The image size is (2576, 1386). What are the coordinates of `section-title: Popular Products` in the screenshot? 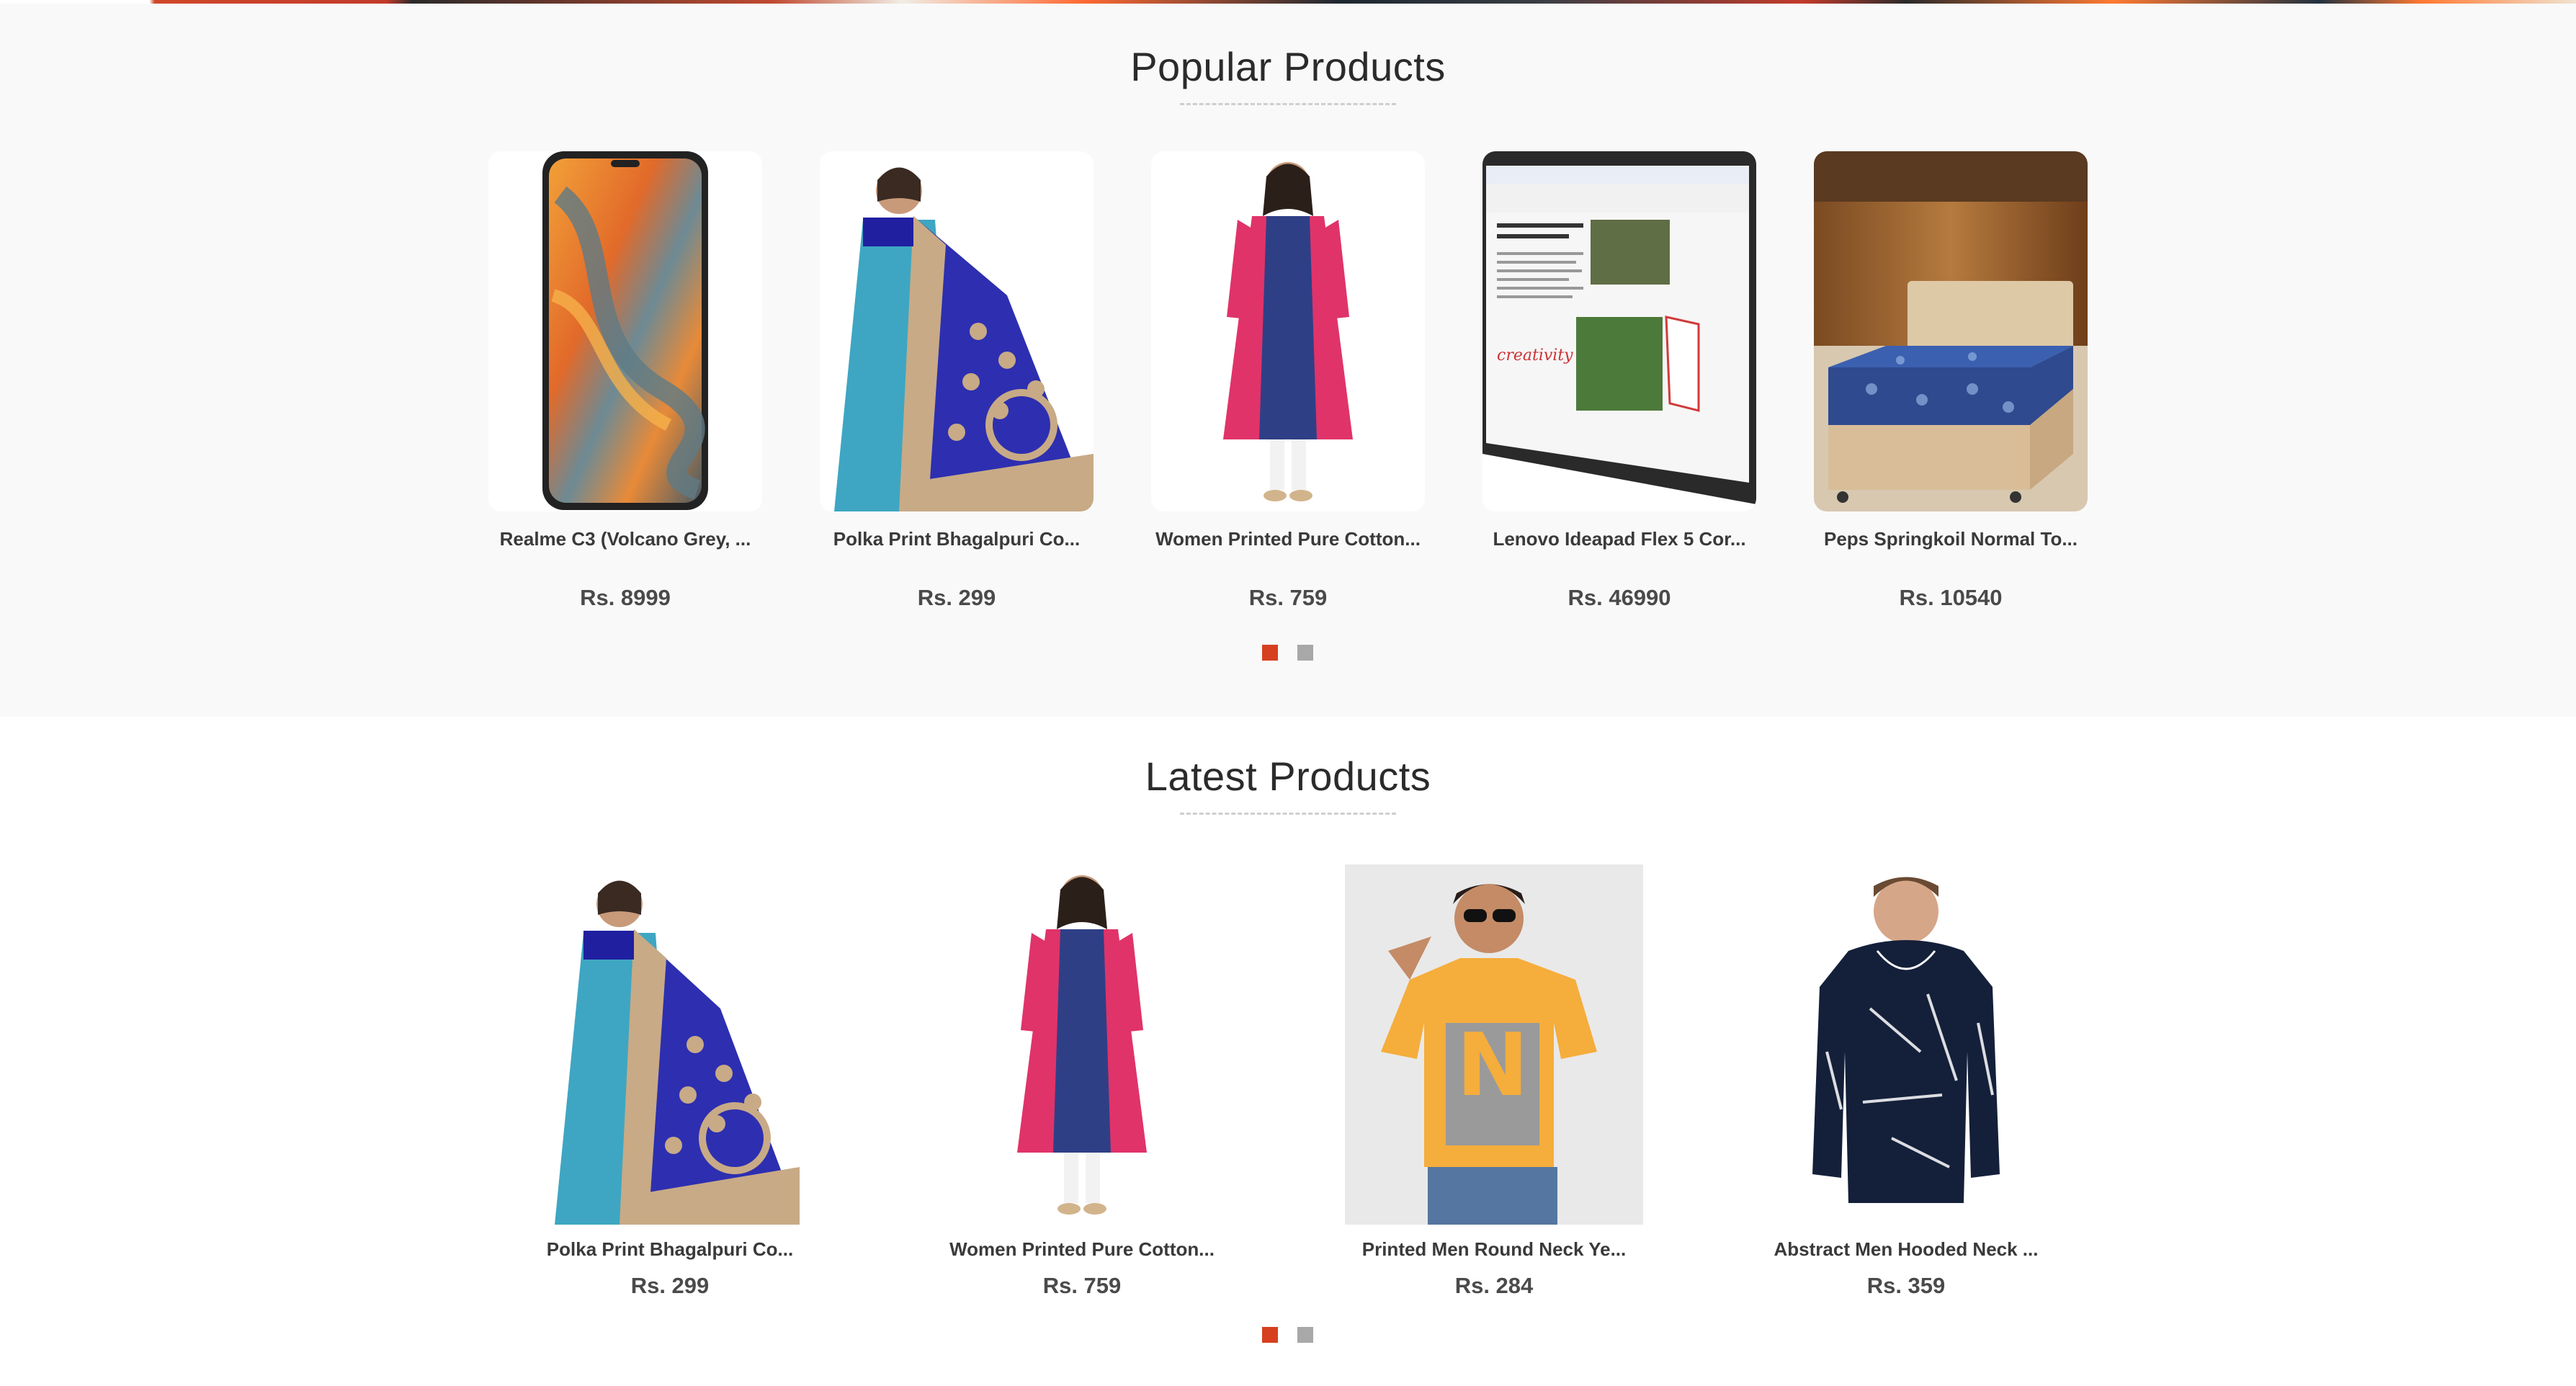 It's located at (1288, 66).